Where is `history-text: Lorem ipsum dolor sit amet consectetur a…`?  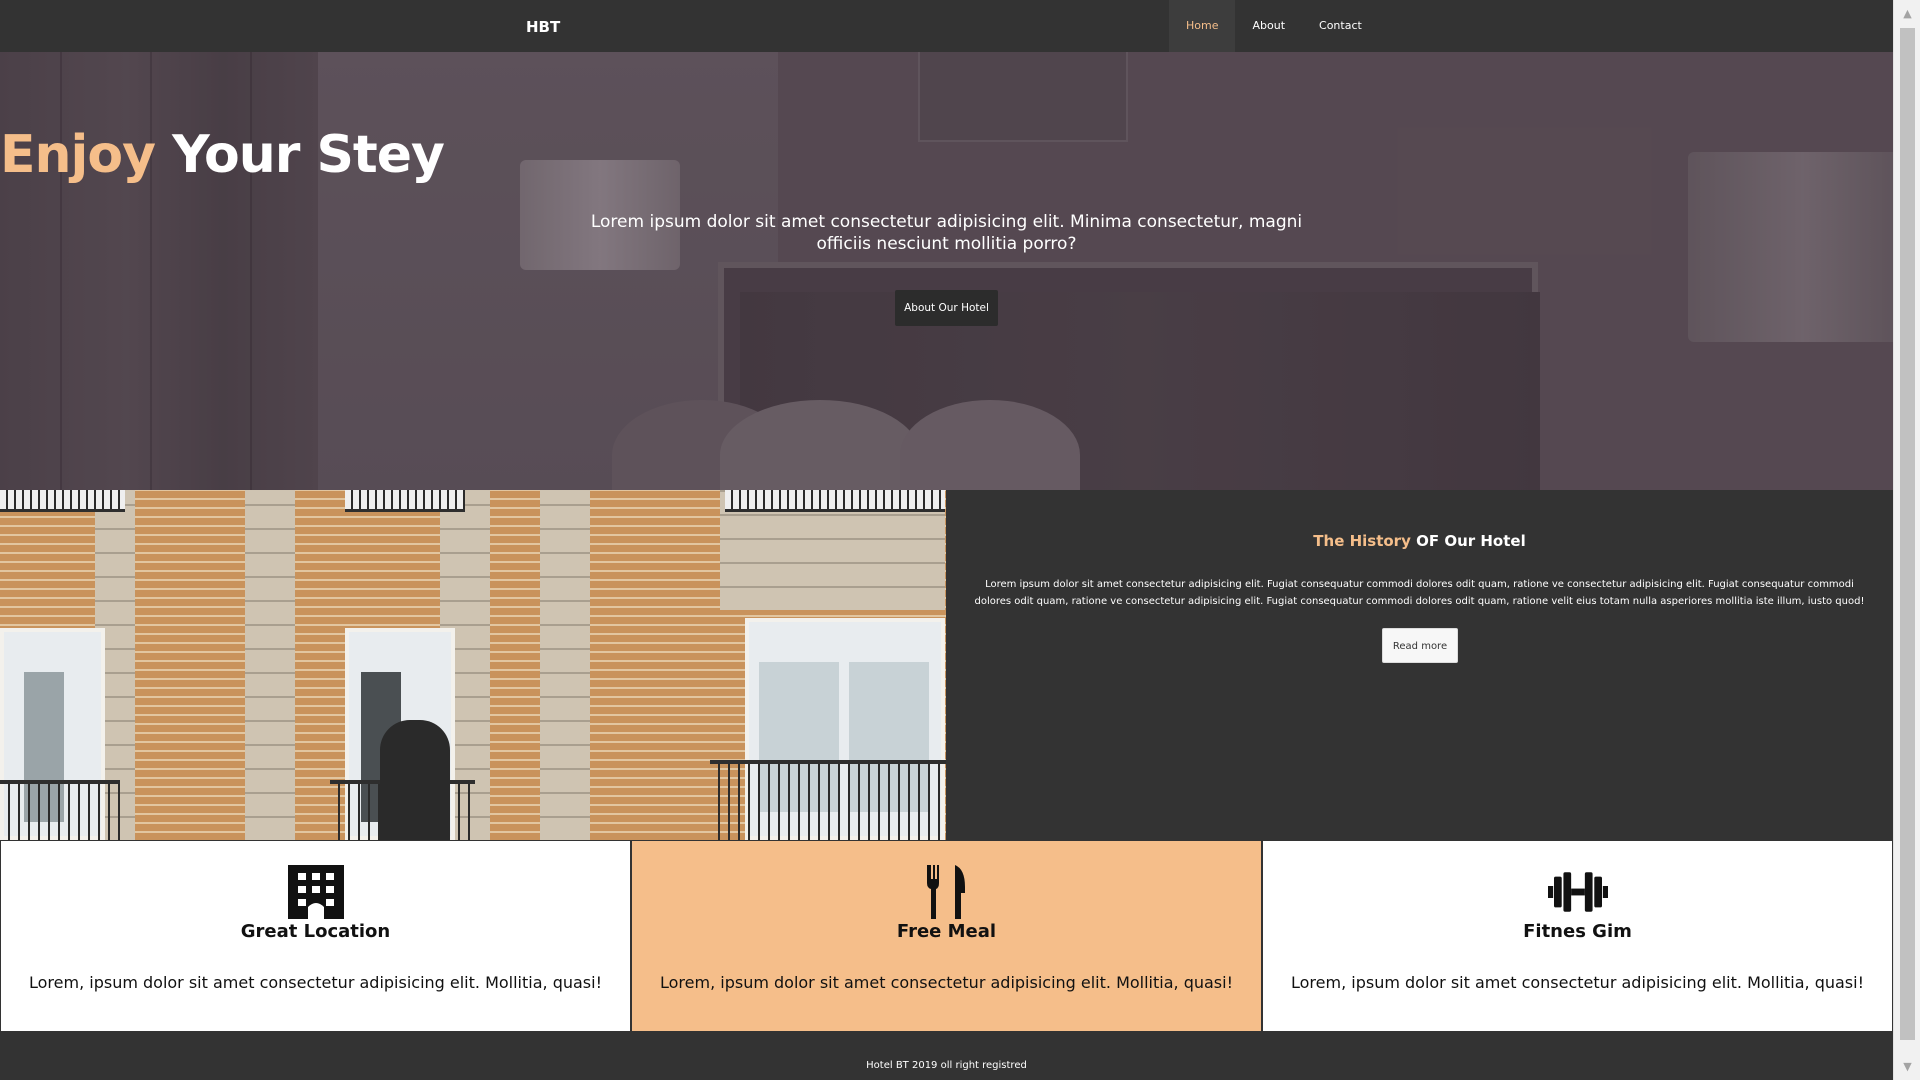 history-text: Lorem ipsum dolor sit amet consectetur a… is located at coordinates (1419, 593).